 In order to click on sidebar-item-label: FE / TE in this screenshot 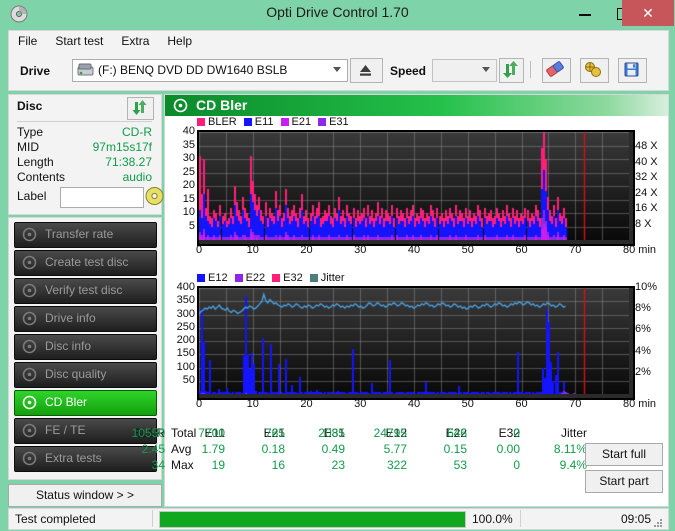, I will do `click(65, 430)`.